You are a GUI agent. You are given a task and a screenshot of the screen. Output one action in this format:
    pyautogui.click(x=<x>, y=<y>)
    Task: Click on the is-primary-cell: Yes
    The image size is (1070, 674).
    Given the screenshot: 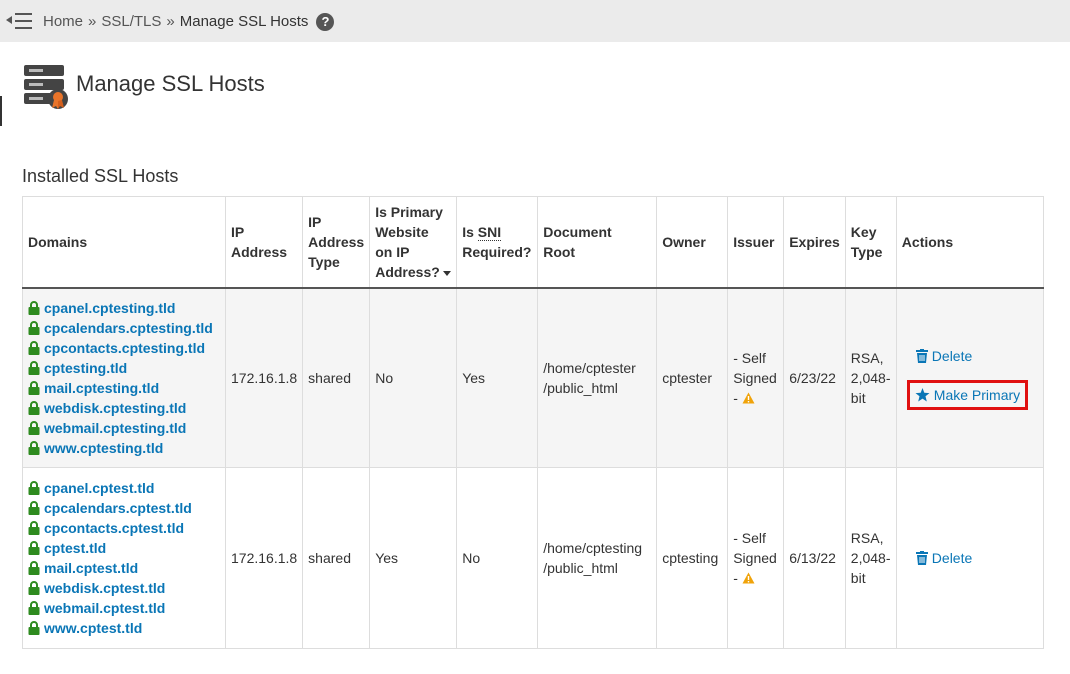 What is the action you would take?
    pyautogui.click(x=413, y=558)
    